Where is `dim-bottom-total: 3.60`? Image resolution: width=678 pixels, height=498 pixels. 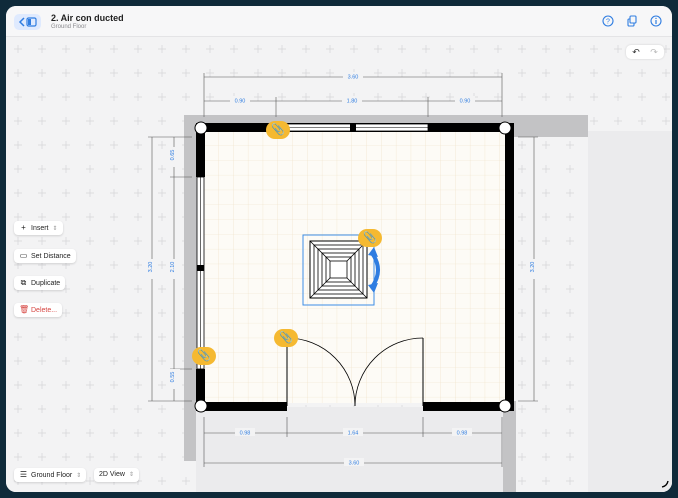 dim-bottom-total: 3.60 is located at coordinates (354, 464).